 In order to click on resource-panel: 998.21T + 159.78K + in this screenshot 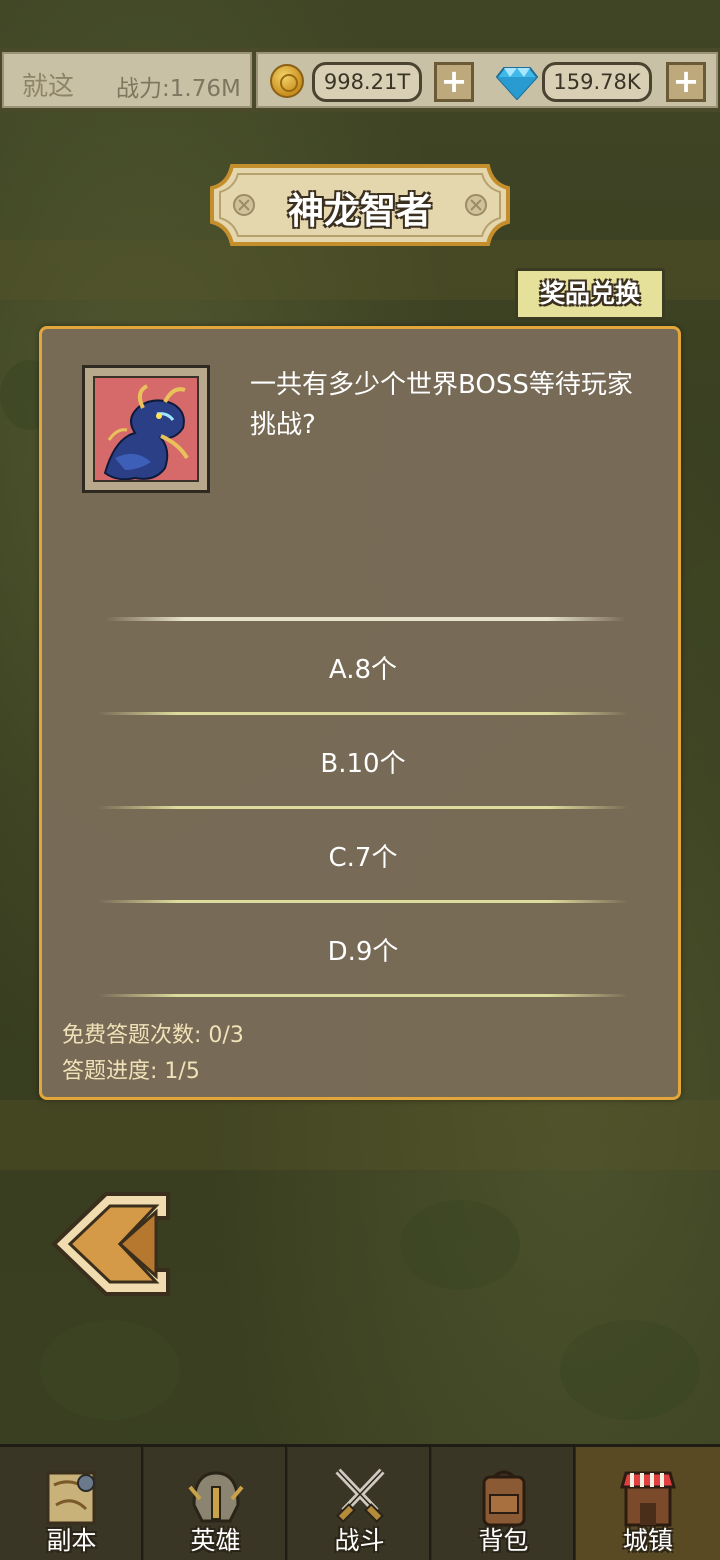, I will do `click(487, 80)`.